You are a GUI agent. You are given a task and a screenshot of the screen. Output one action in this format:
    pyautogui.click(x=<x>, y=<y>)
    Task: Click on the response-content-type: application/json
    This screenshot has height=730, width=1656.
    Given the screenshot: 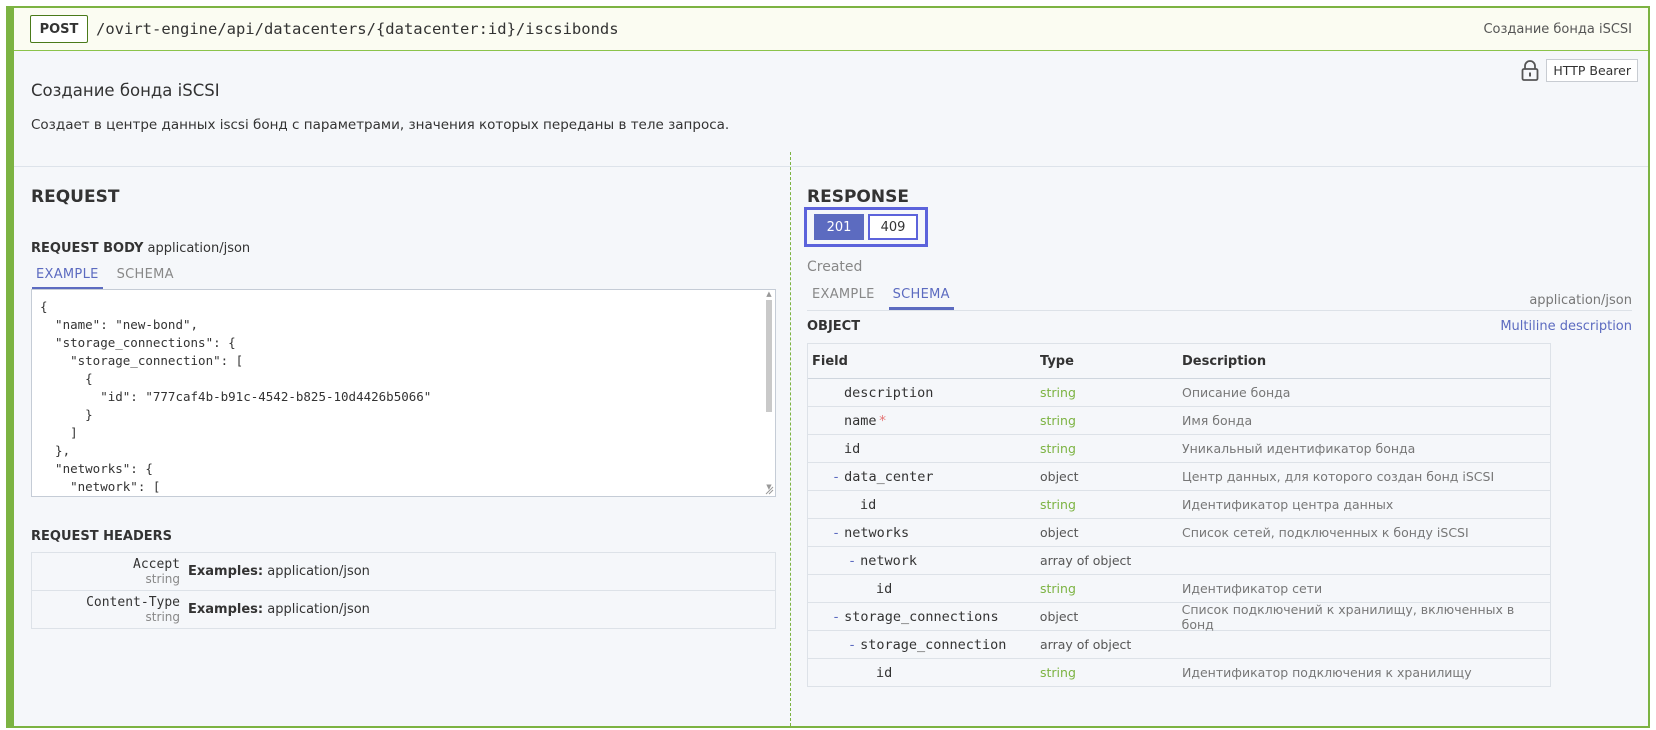 What is the action you would take?
    pyautogui.click(x=1580, y=300)
    